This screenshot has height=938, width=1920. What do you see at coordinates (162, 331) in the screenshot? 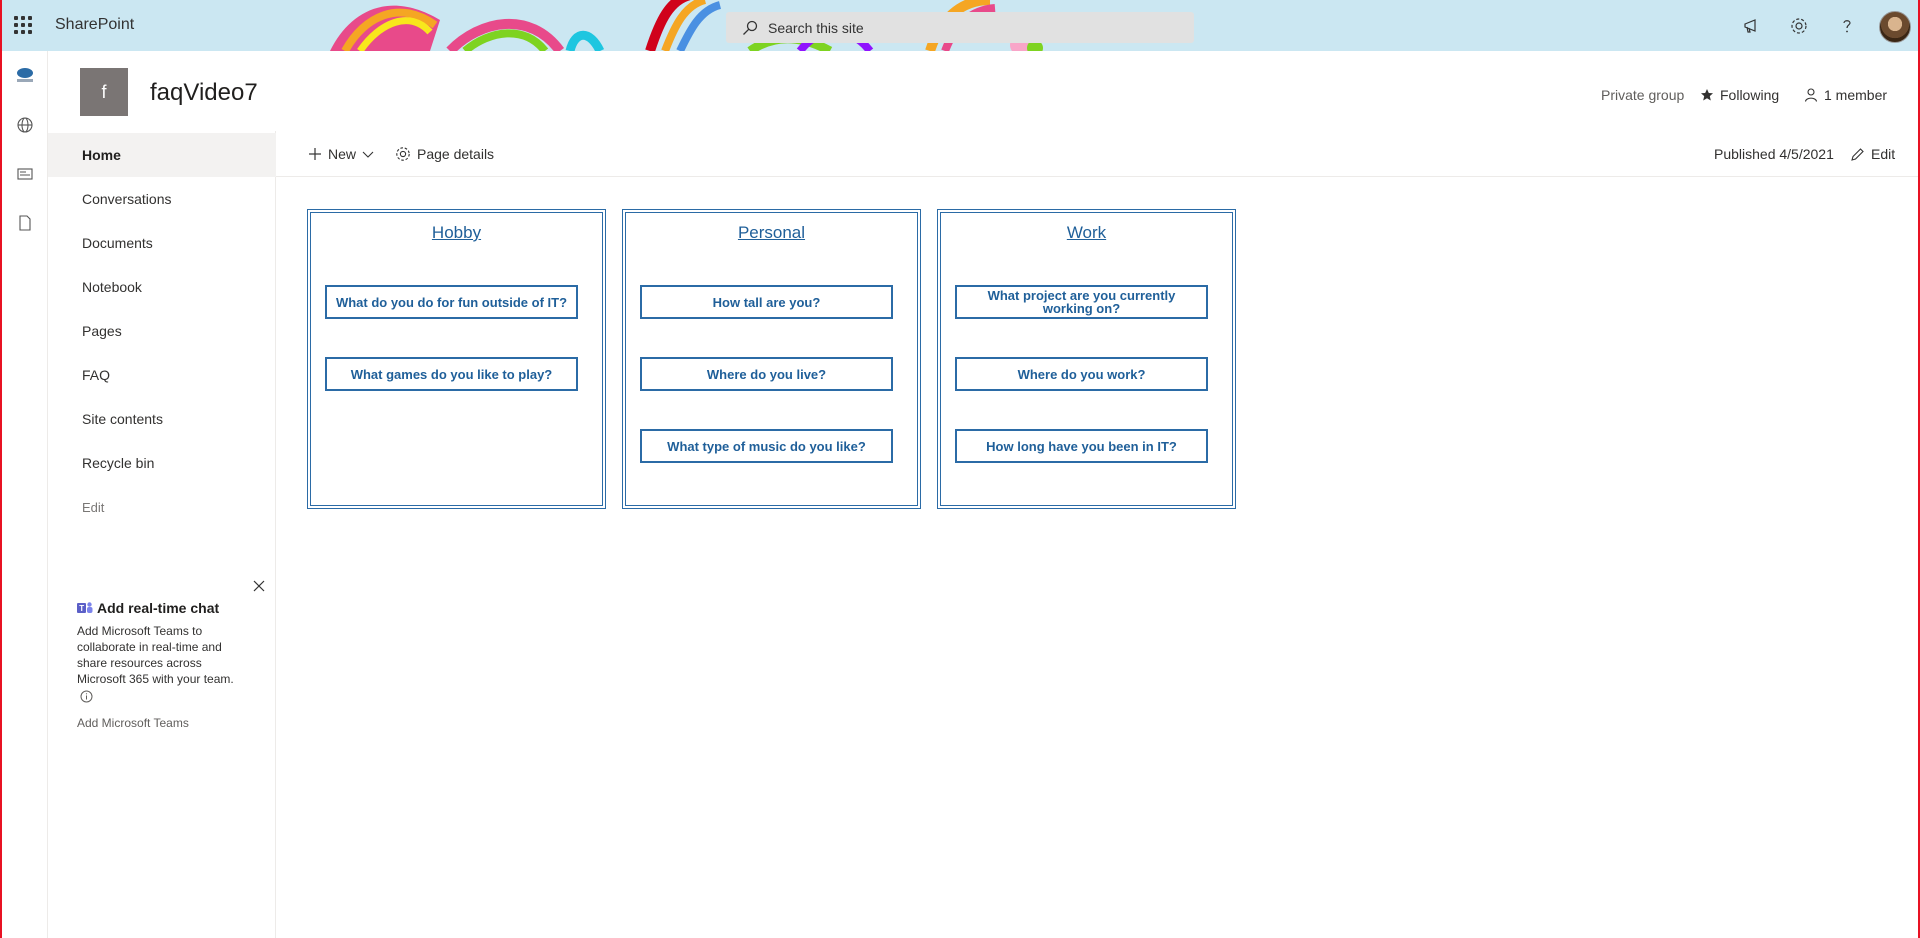
I see `nav-item-pages: Pages` at bounding box center [162, 331].